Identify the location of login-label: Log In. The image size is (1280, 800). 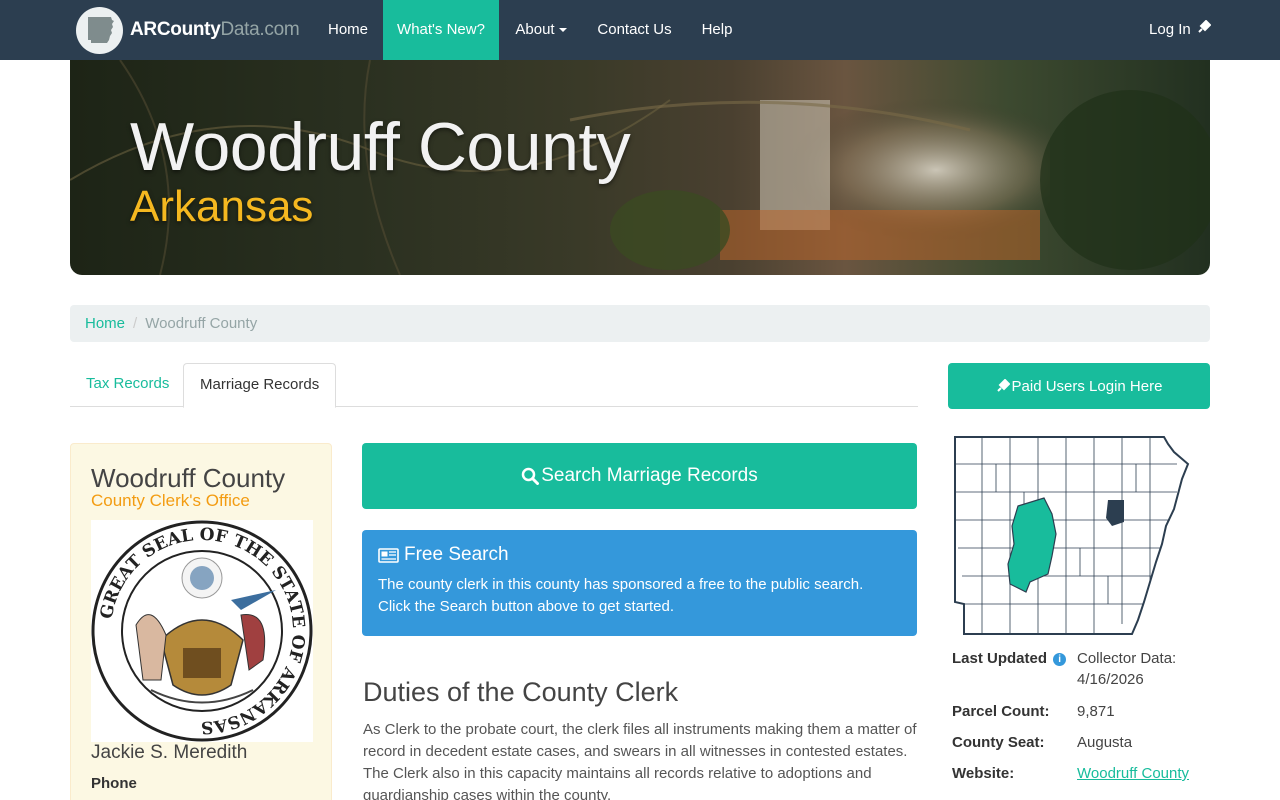
(1170, 29).